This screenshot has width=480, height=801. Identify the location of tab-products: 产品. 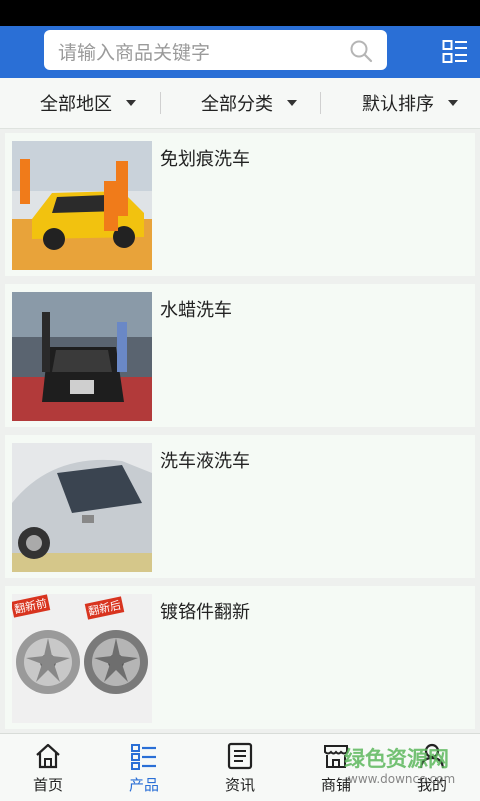
(144, 767).